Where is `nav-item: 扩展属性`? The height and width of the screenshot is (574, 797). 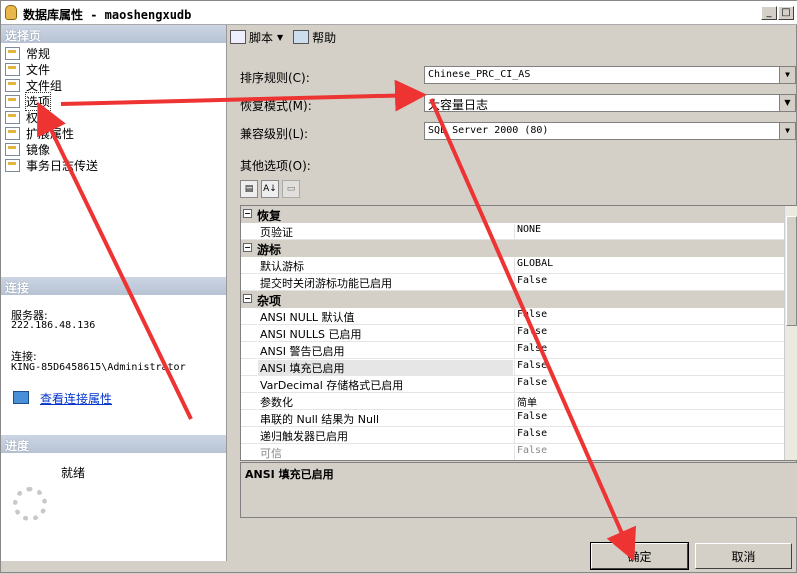 nav-item: 扩展属性 is located at coordinates (39, 133).